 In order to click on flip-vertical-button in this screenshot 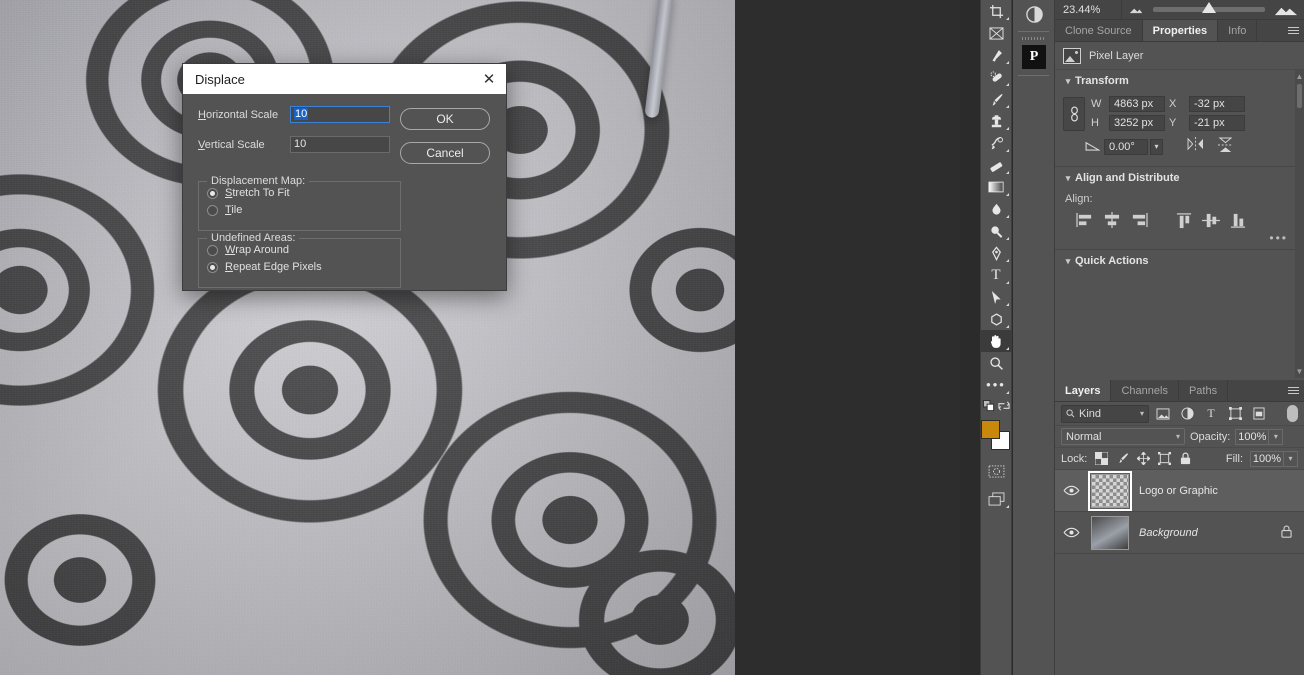, I will do `click(1225, 146)`.